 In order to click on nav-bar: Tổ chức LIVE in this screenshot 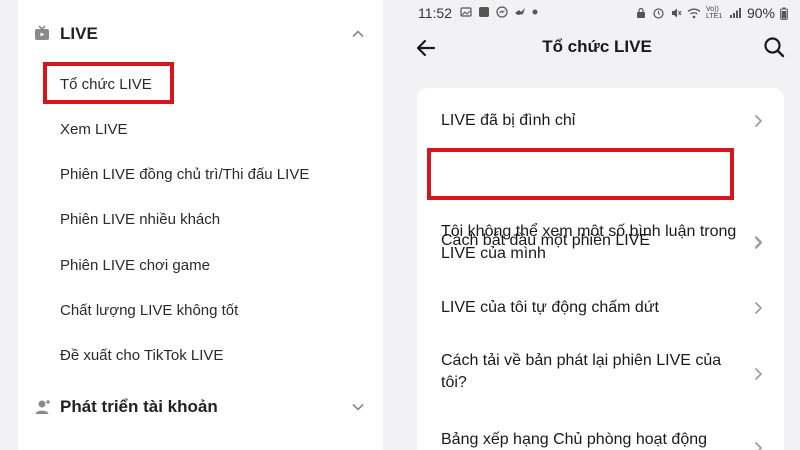, I will do `click(597, 50)`.